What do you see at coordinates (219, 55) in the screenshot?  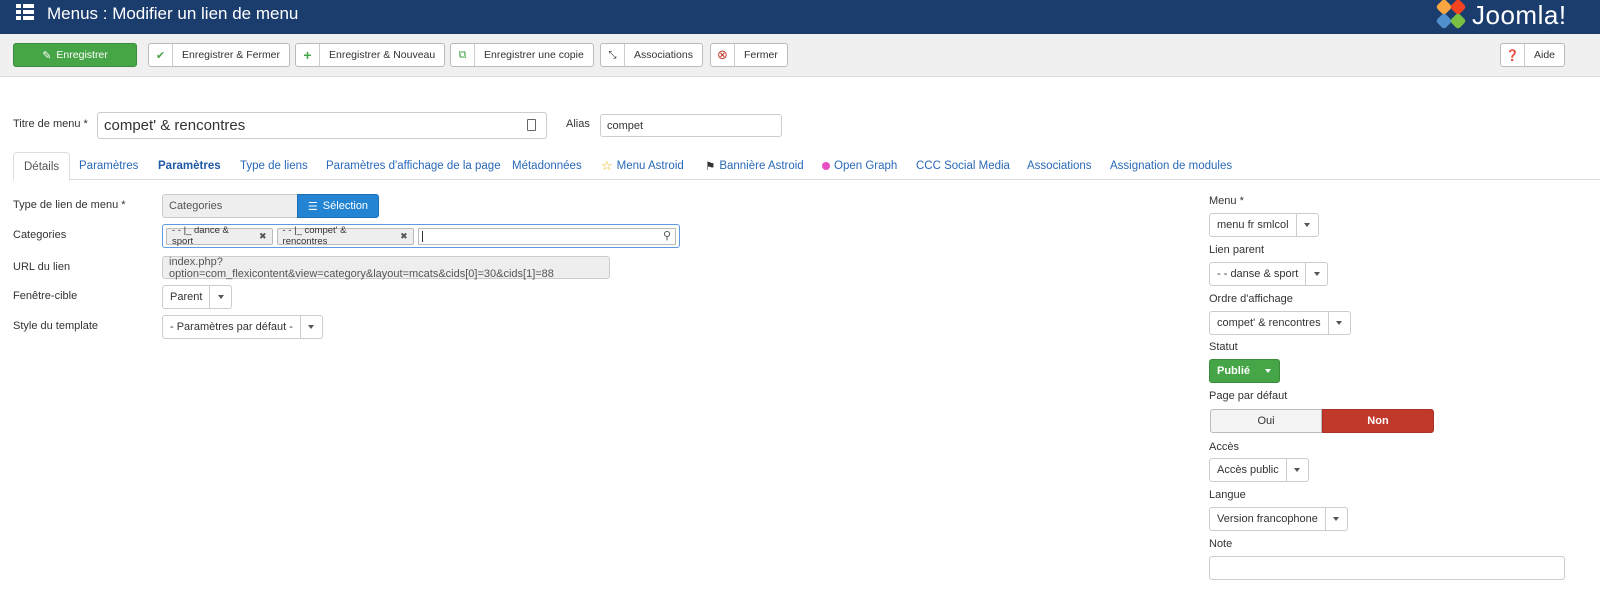 I see `save-close-button: ✔ Enregistrer & Fermer` at bounding box center [219, 55].